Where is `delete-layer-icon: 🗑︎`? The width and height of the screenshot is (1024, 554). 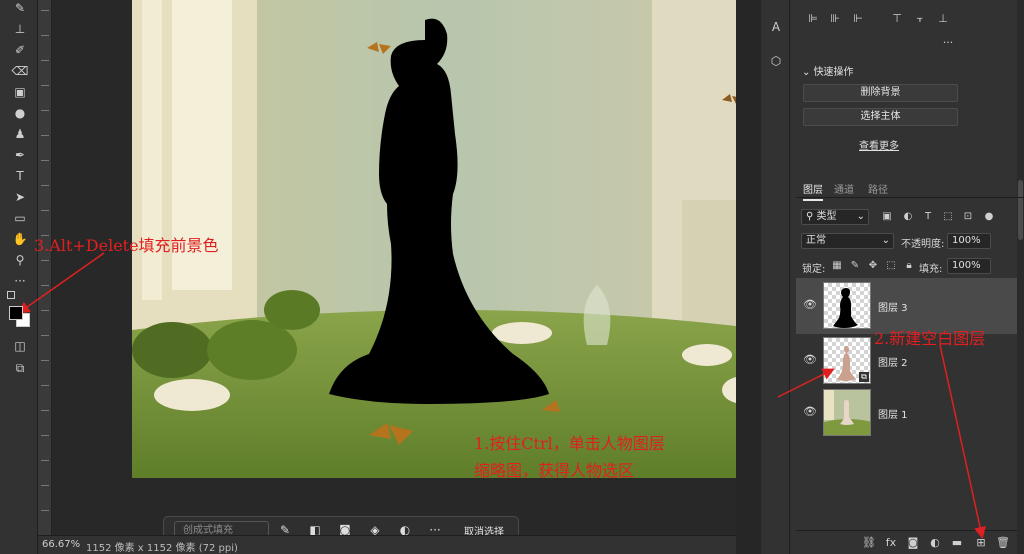
delete-layer-icon: 🗑︎ is located at coordinates (1003, 543).